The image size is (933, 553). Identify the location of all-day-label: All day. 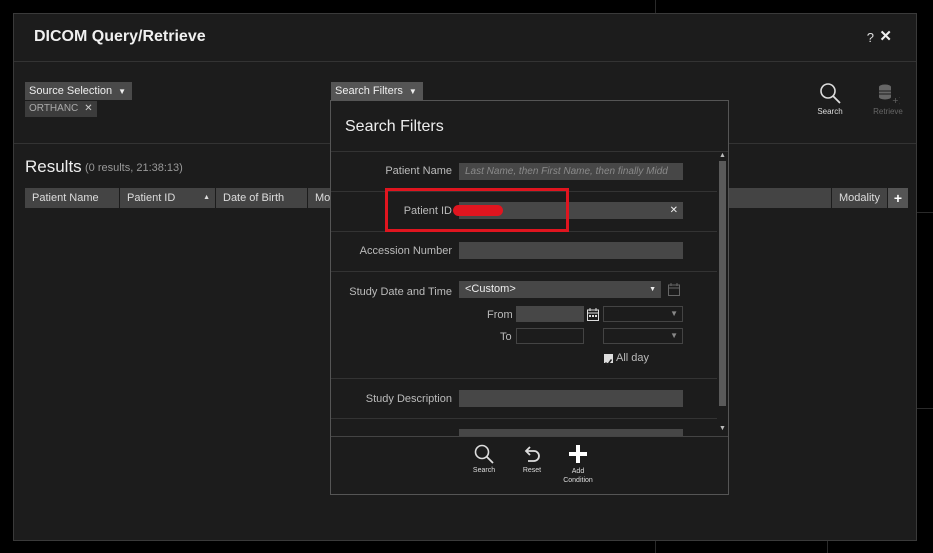
(633, 358).